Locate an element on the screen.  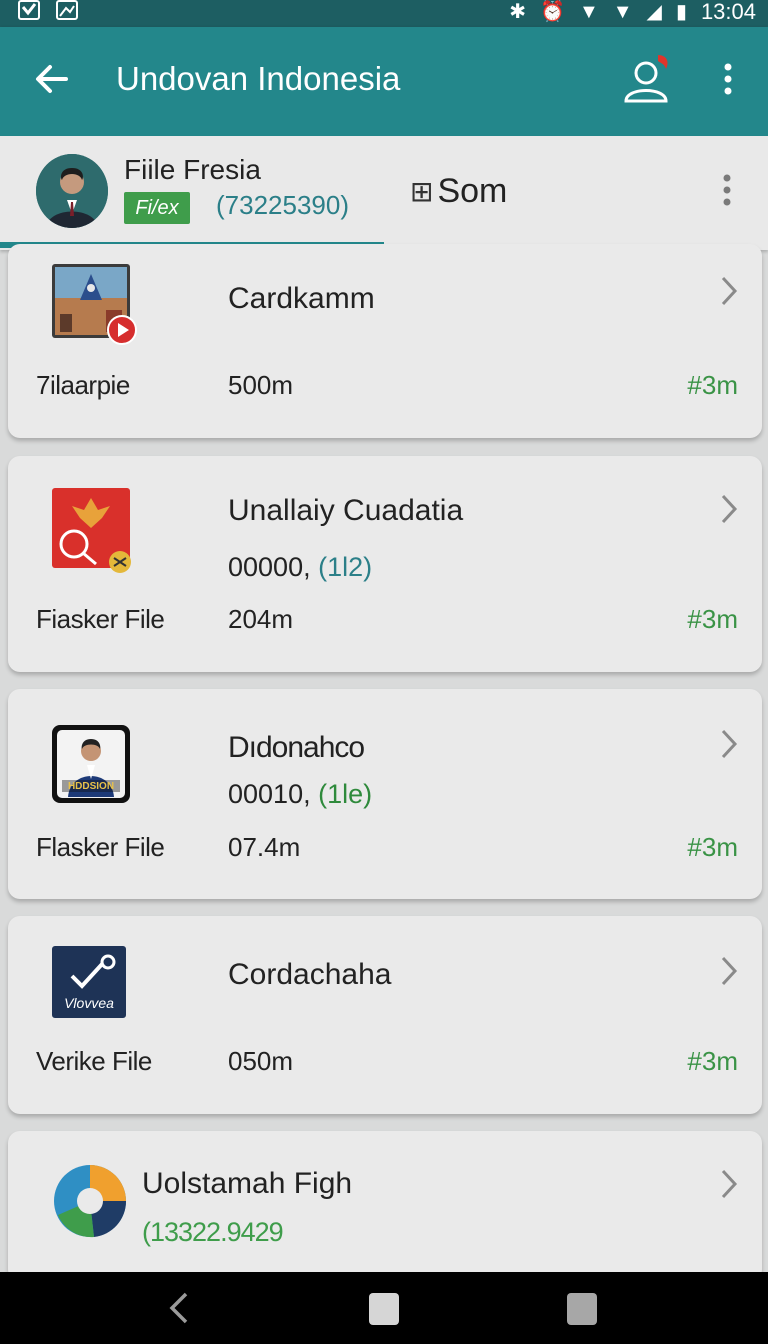
chart-app-icon is located at coordinates (92, 1199).